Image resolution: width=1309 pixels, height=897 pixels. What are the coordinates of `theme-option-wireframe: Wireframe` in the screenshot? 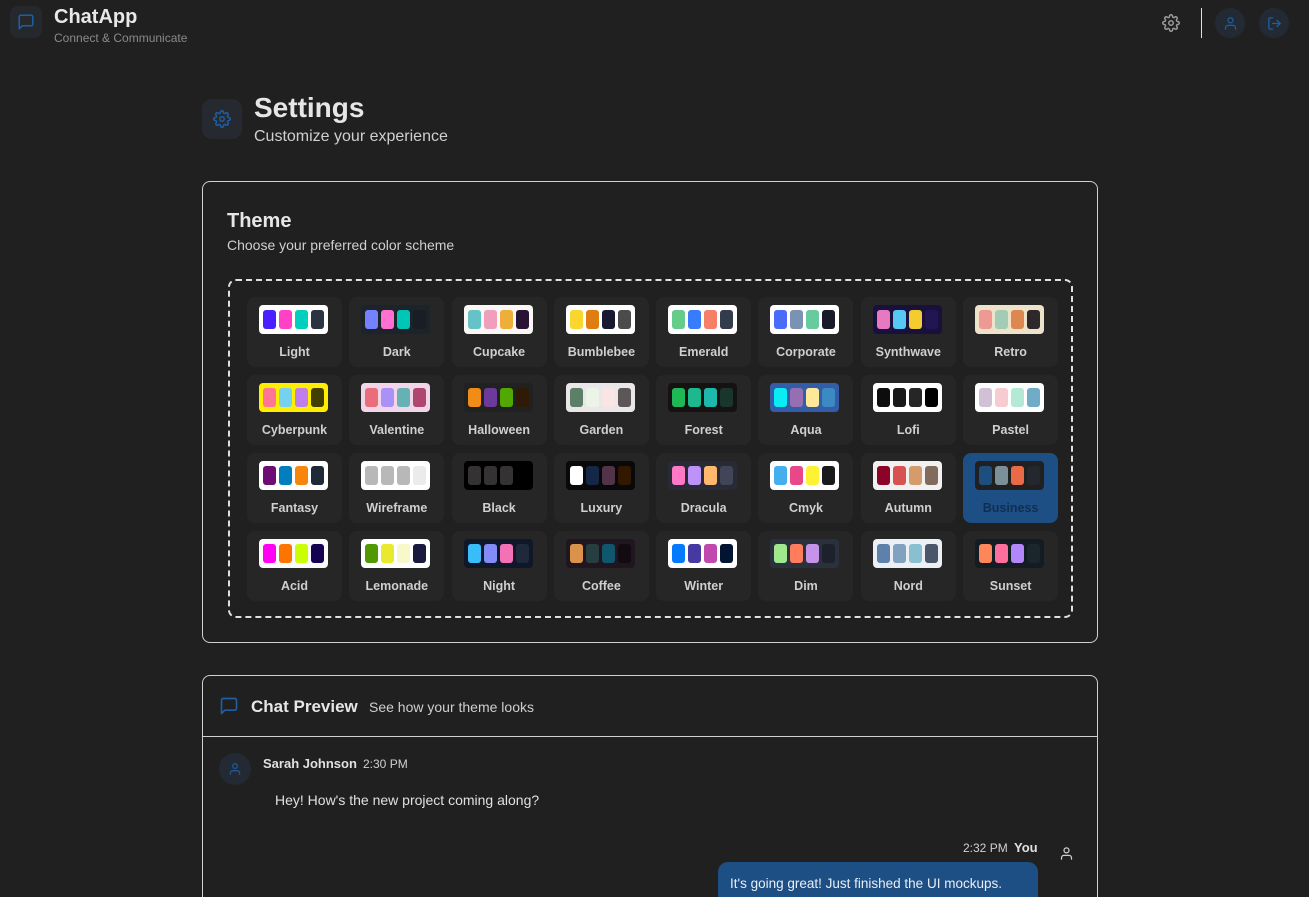 It's located at (397, 488).